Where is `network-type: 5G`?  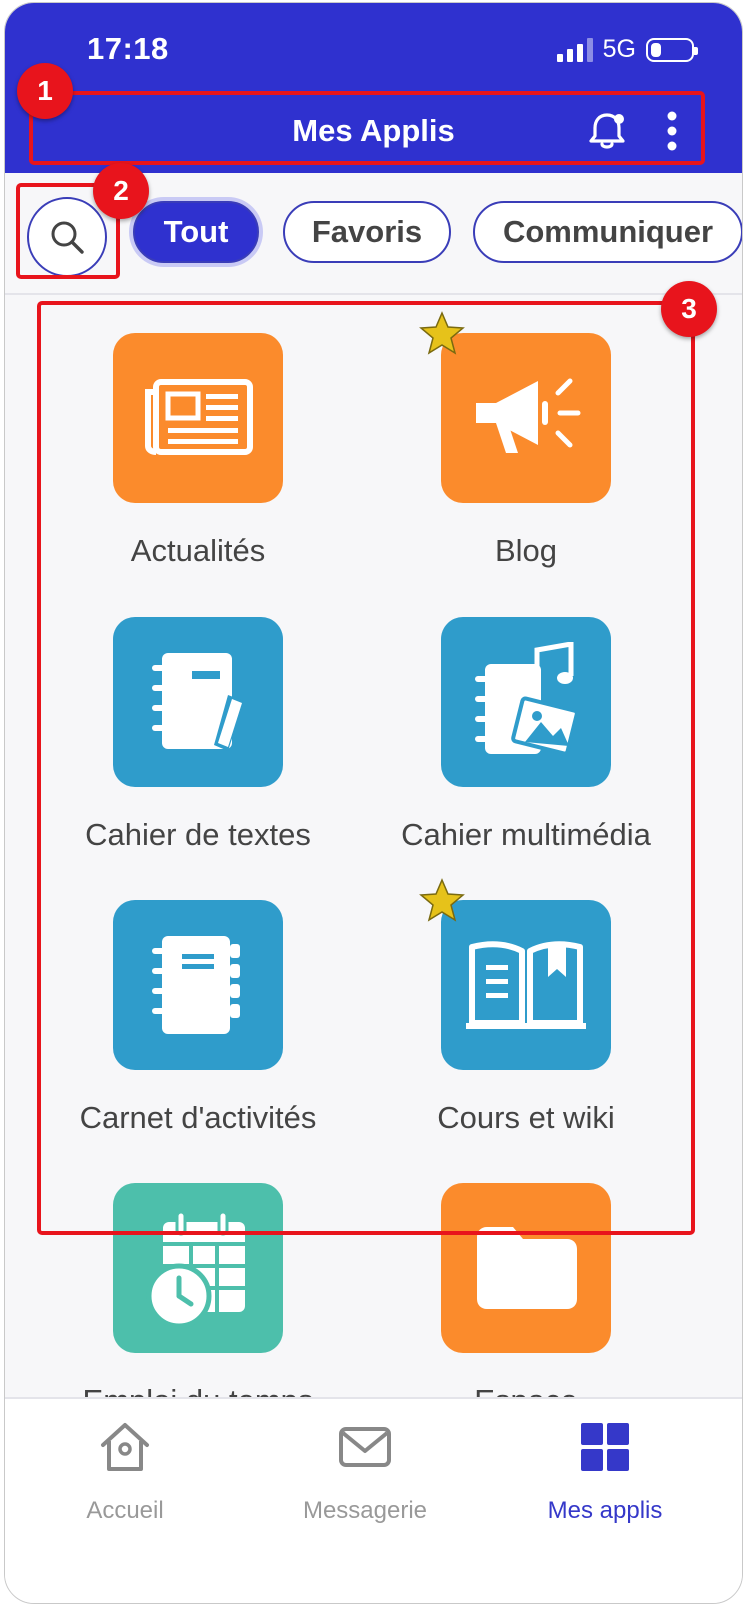 network-type: 5G is located at coordinates (619, 49).